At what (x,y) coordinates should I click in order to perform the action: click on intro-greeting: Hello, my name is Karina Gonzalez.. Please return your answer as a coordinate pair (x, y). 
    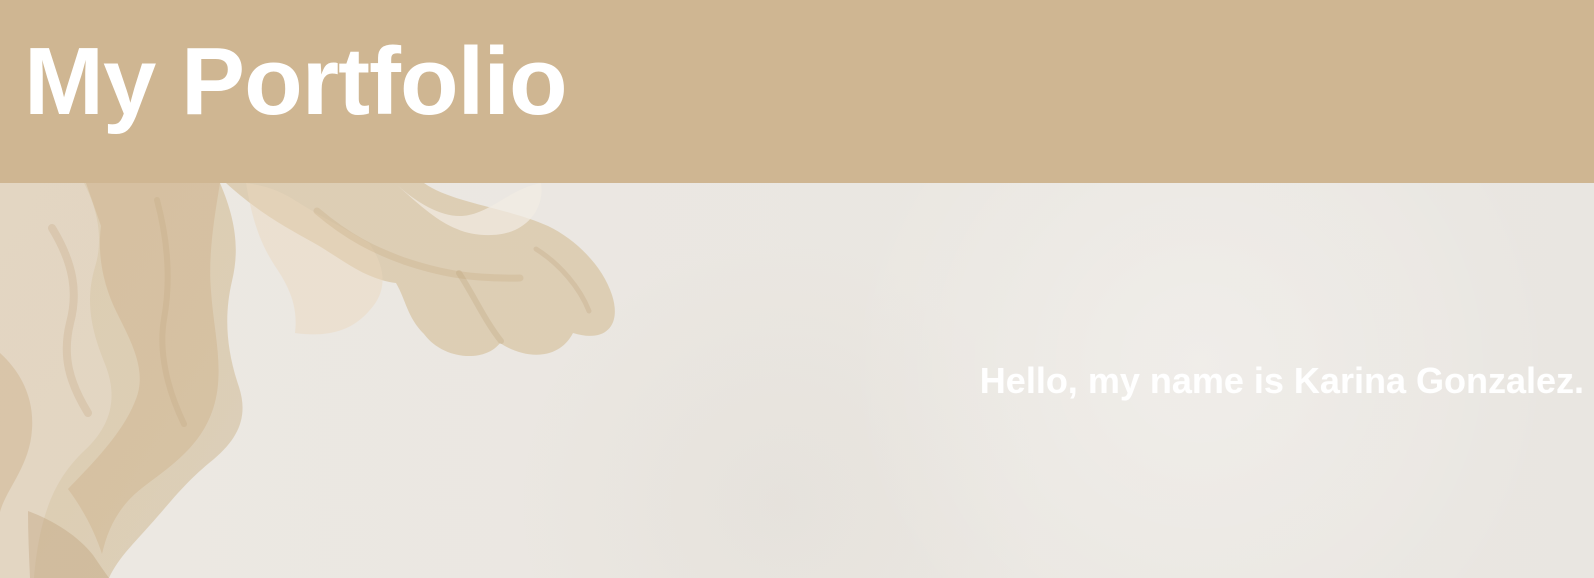
    Looking at the image, I should click on (1281, 380).